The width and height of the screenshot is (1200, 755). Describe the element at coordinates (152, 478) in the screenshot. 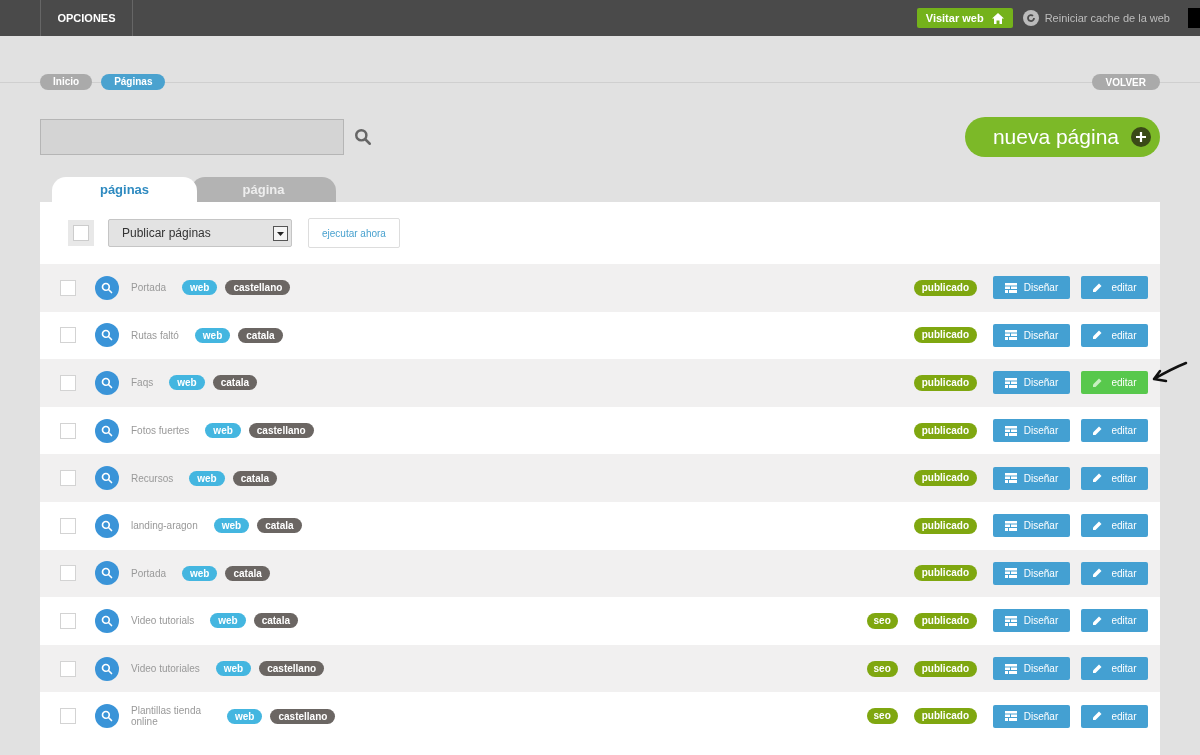

I see `page-name: Recursos` at that location.